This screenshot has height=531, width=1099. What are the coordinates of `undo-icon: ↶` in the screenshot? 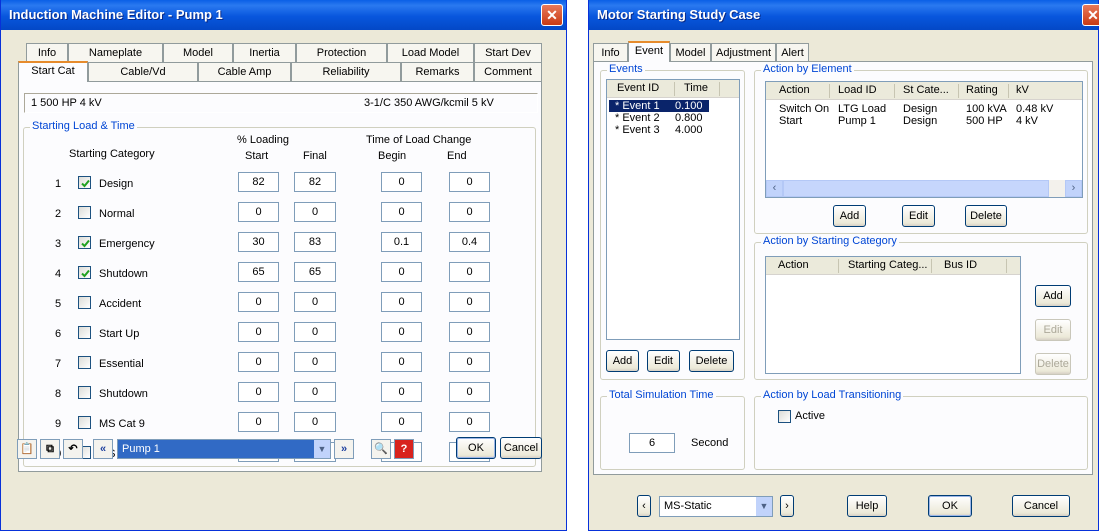 It's located at (73, 449).